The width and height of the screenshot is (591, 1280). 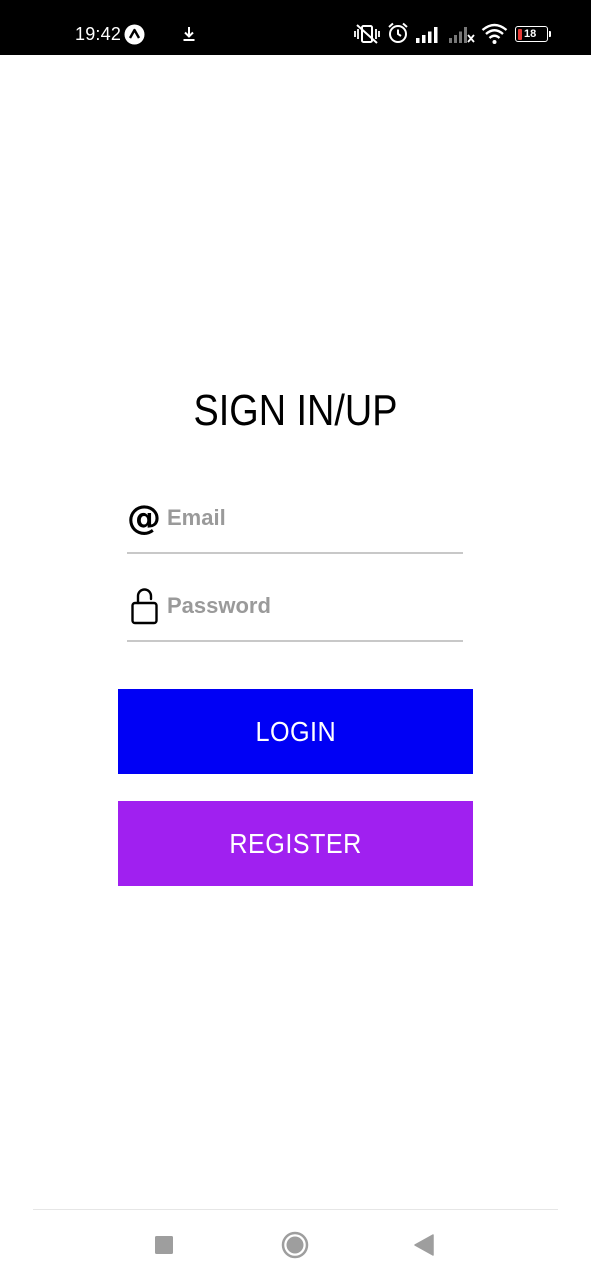 I want to click on vibrate-off-icon, so click(x=367, y=34).